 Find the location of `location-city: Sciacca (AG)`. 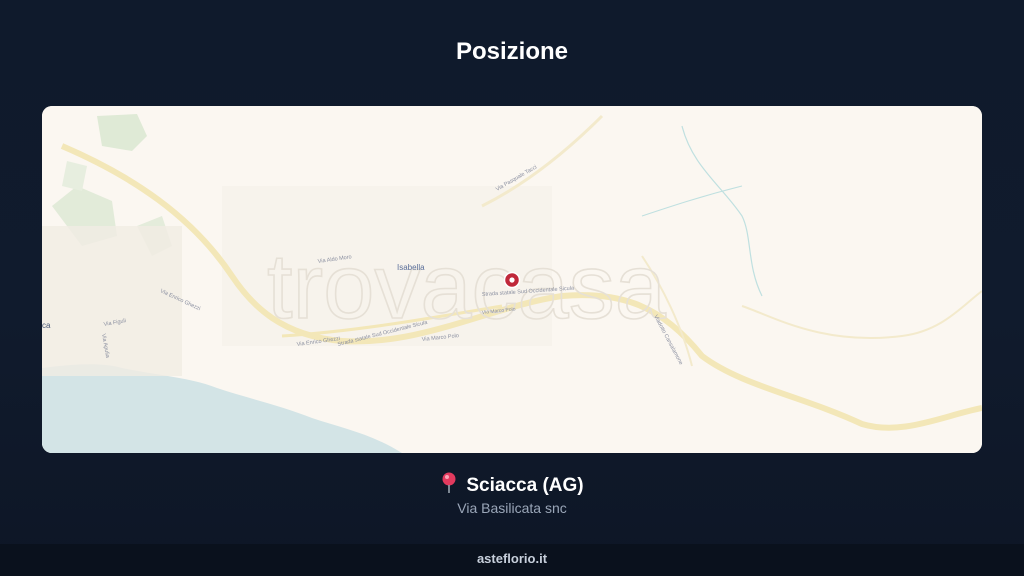

location-city: Sciacca (AG) is located at coordinates (512, 484).